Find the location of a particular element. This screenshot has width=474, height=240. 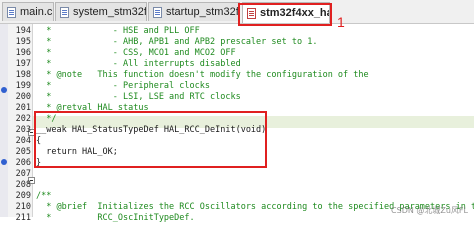

active-tab-highlight-box is located at coordinates (285, 14).